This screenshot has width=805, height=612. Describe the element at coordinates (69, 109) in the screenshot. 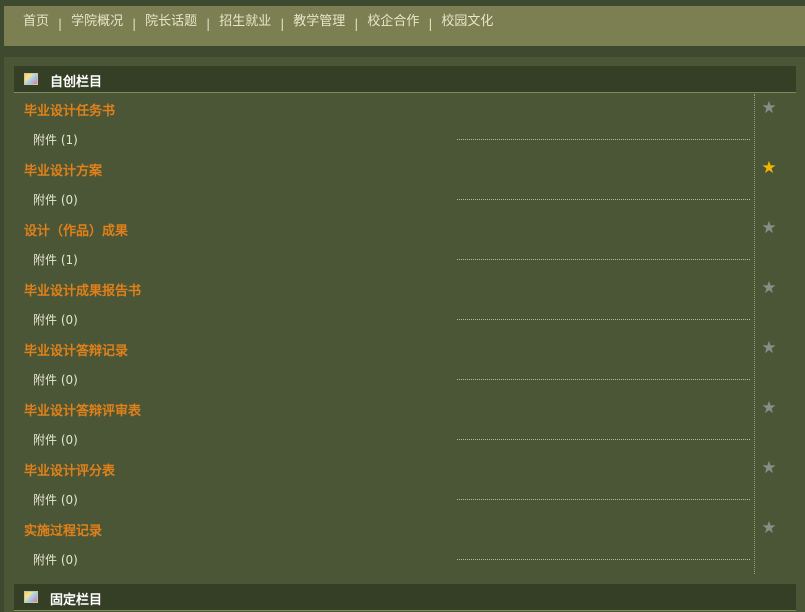

I see `item-title-link: 毕业设计任务书` at that location.